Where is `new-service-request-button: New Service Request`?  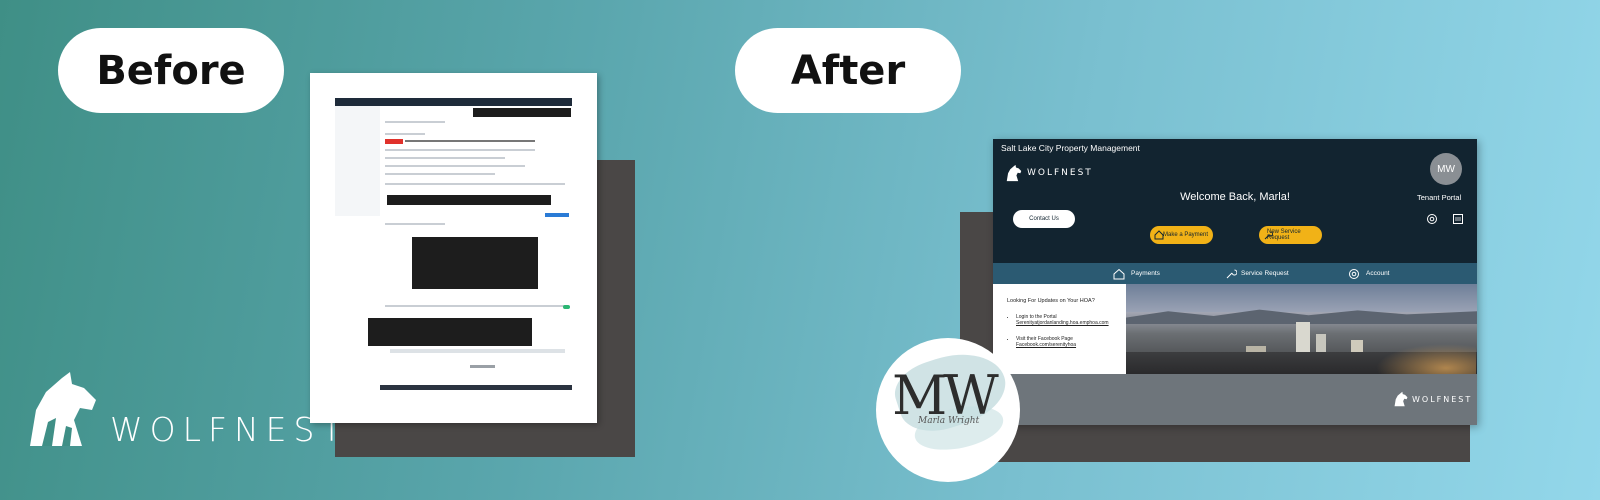
new-service-request-button: New Service Request is located at coordinates (1290, 235).